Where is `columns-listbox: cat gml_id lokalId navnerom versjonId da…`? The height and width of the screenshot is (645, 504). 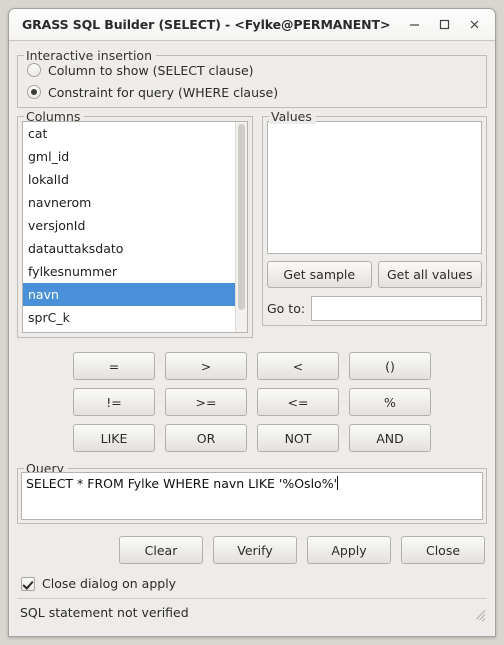
columns-listbox: cat gml_id lokalId navnerom versjonId da… is located at coordinates (135, 227).